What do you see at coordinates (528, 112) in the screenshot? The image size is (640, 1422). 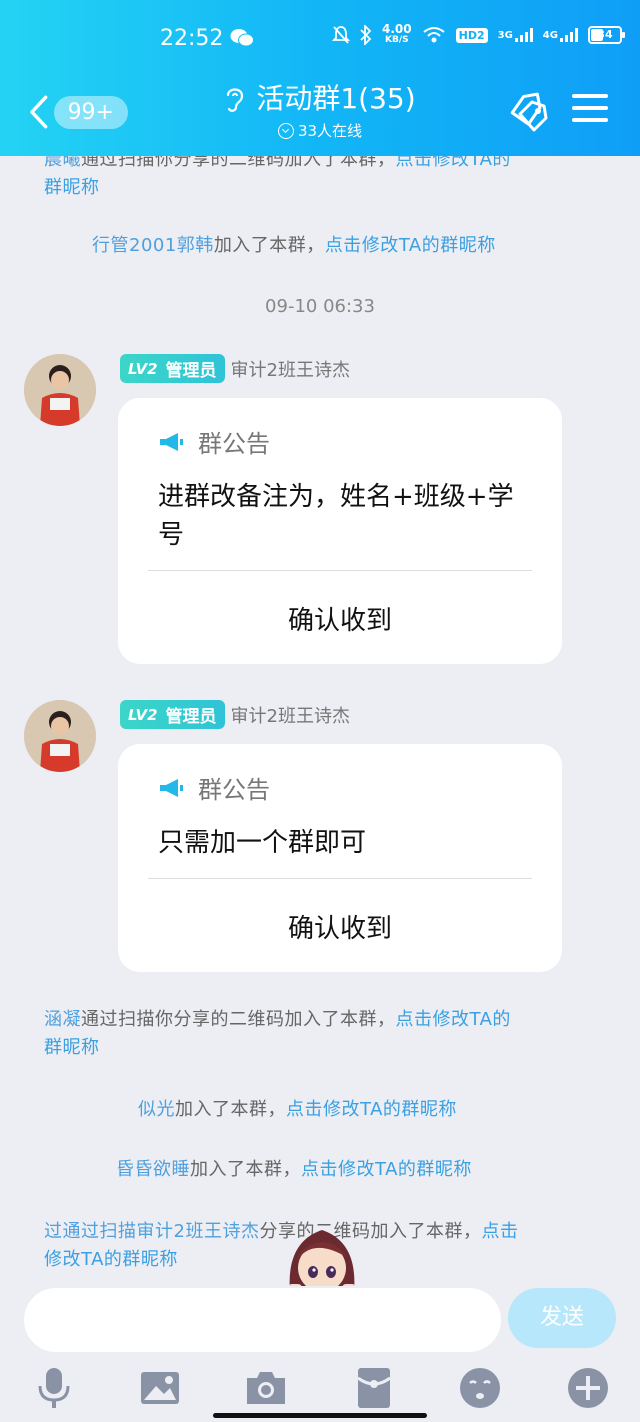 I see `group-tag-icon` at bounding box center [528, 112].